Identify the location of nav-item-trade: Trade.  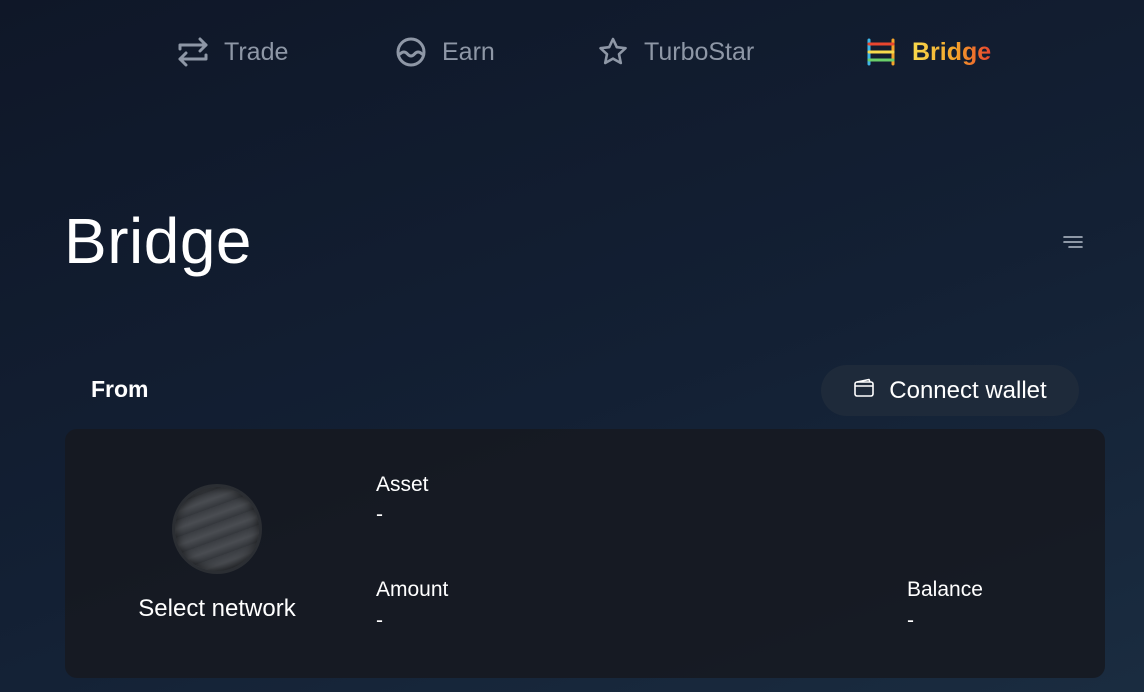
(232, 52).